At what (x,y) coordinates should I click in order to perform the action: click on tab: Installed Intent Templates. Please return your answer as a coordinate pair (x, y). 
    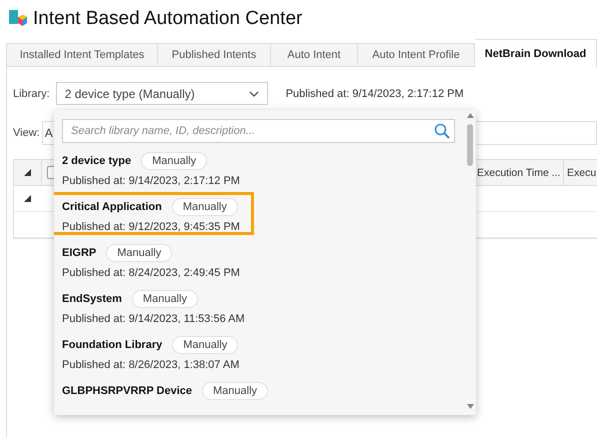
    Looking at the image, I should click on (82, 55).